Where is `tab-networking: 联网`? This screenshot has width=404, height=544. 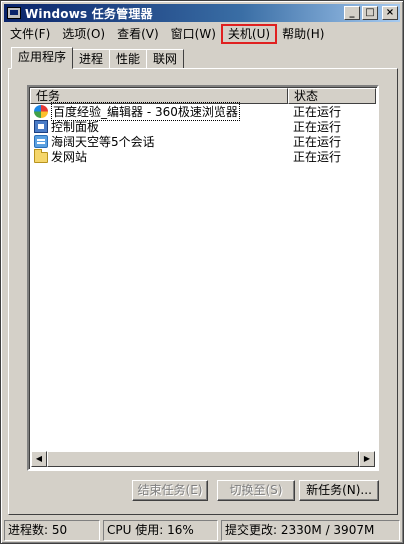 tab-networking: 联网 is located at coordinates (165, 59).